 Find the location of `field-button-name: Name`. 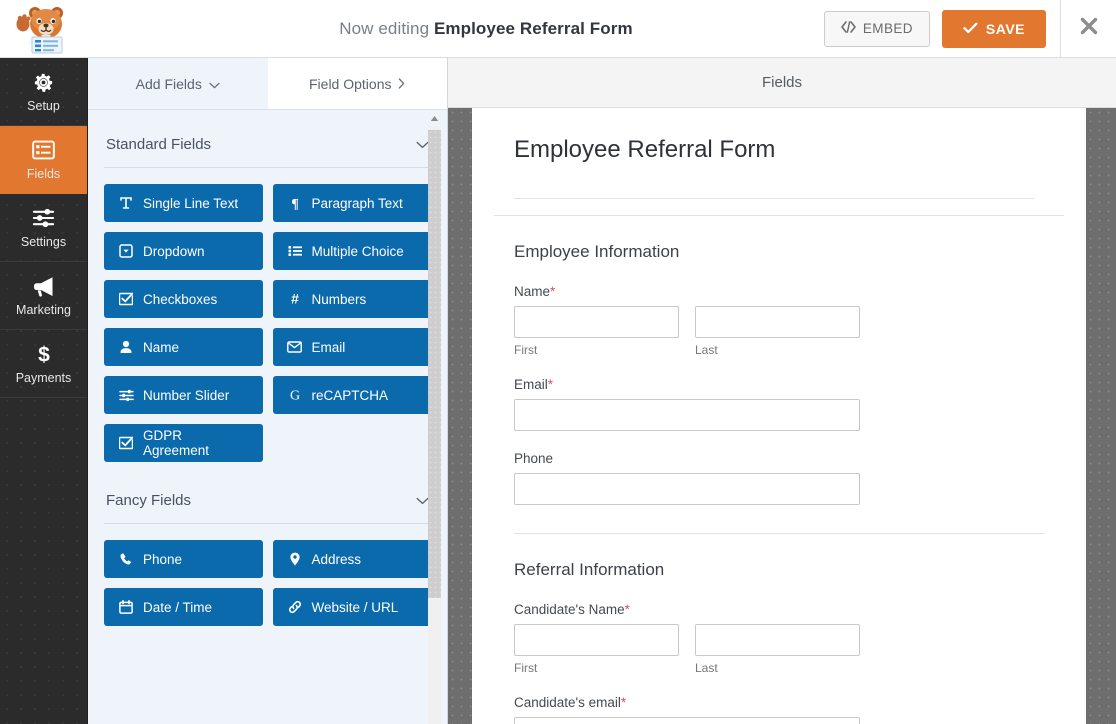

field-button-name: Name is located at coordinates (183, 347).